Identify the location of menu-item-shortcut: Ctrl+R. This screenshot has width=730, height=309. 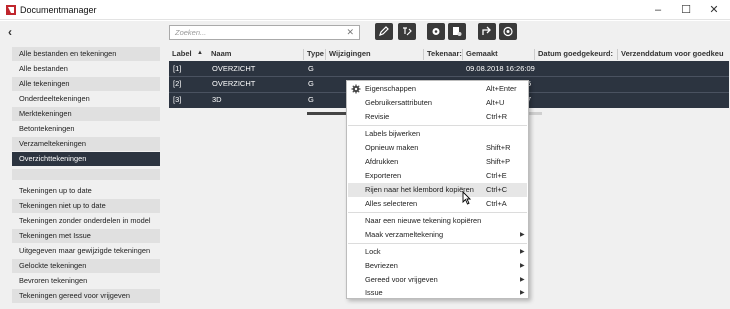
(497, 116).